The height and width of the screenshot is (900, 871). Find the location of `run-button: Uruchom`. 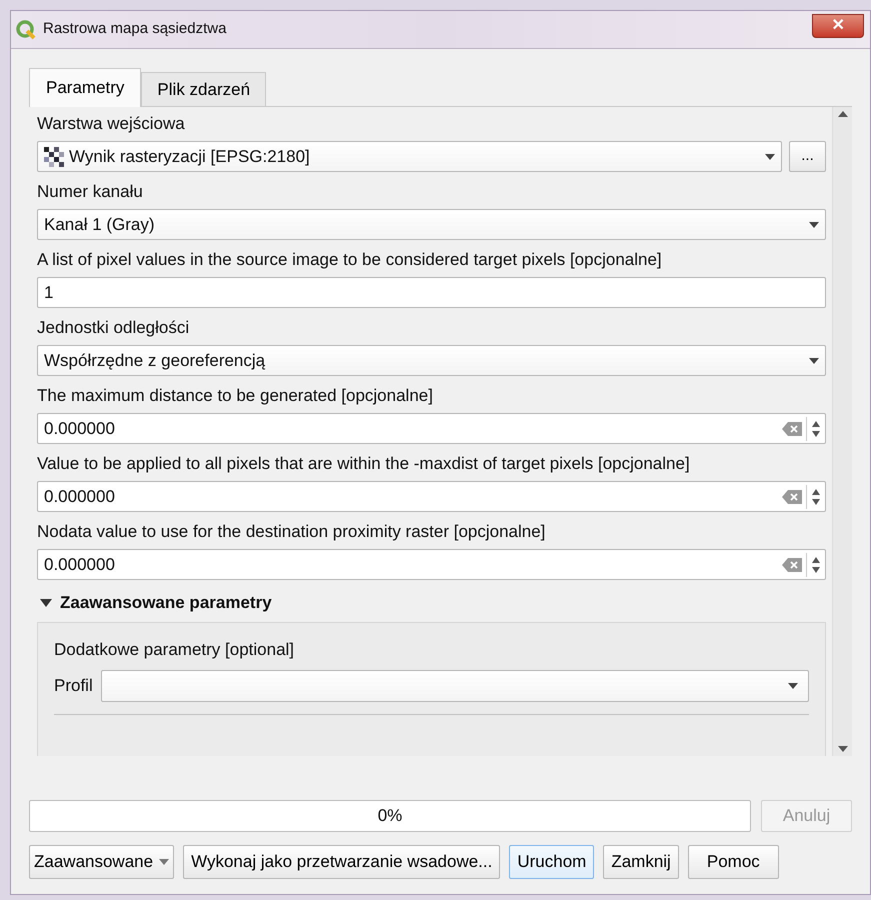

run-button: Uruchom is located at coordinates (551, 862).